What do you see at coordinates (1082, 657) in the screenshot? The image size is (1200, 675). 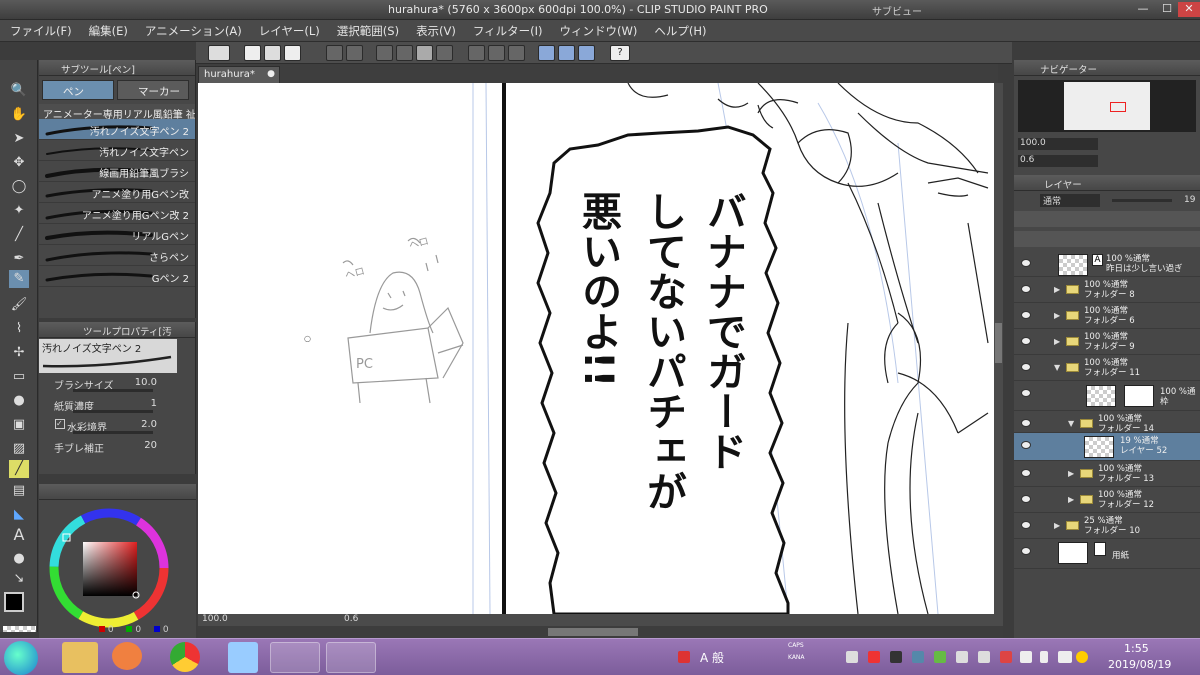 I see `action-center-icon` at bounding box center [1082, 657].